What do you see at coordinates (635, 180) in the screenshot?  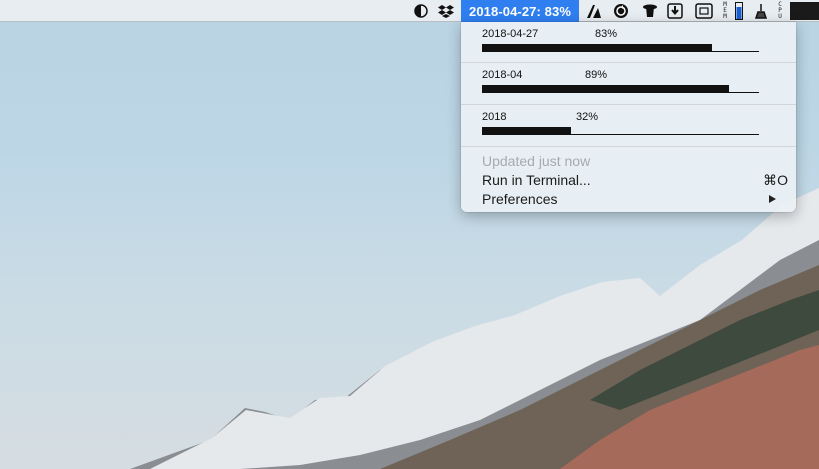 I see `run-in-terminal-item: Run in Terminal... ⌘O` at bounding box center [635, 180].